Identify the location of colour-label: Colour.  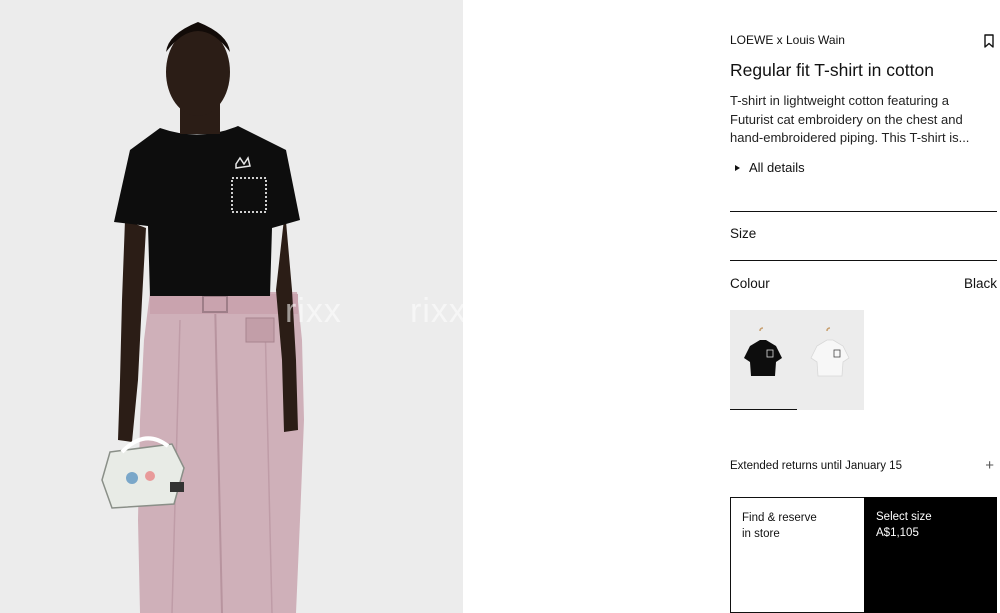
(750, 283).